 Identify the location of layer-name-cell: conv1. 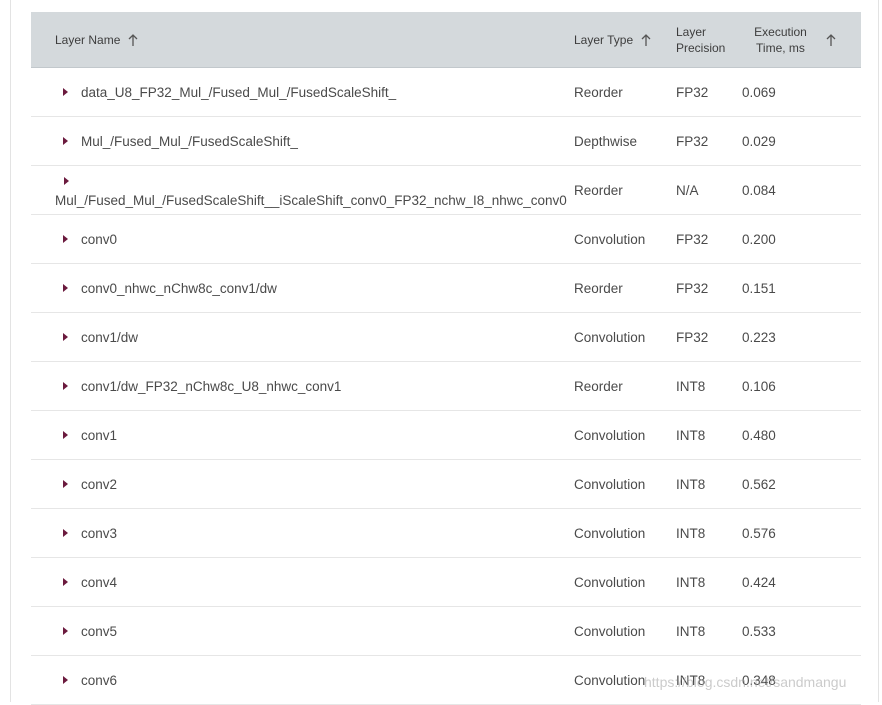
(90, 435).